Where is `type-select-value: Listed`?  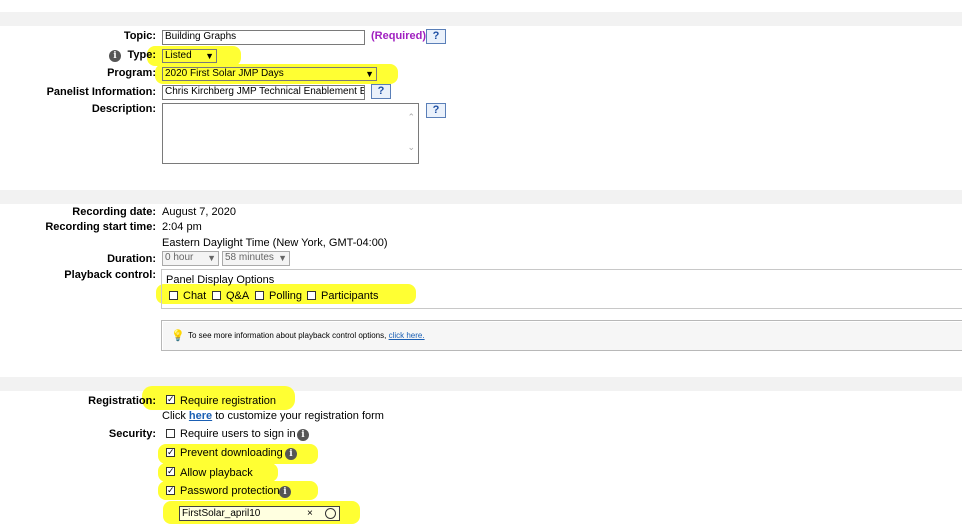
type-select-value: Listed is located at coordinates (178, 55).